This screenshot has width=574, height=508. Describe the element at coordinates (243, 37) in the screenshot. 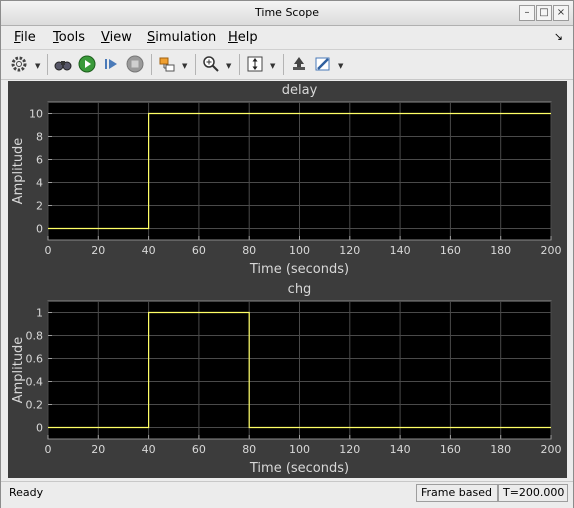

I see `menu-help: Help` at that location.